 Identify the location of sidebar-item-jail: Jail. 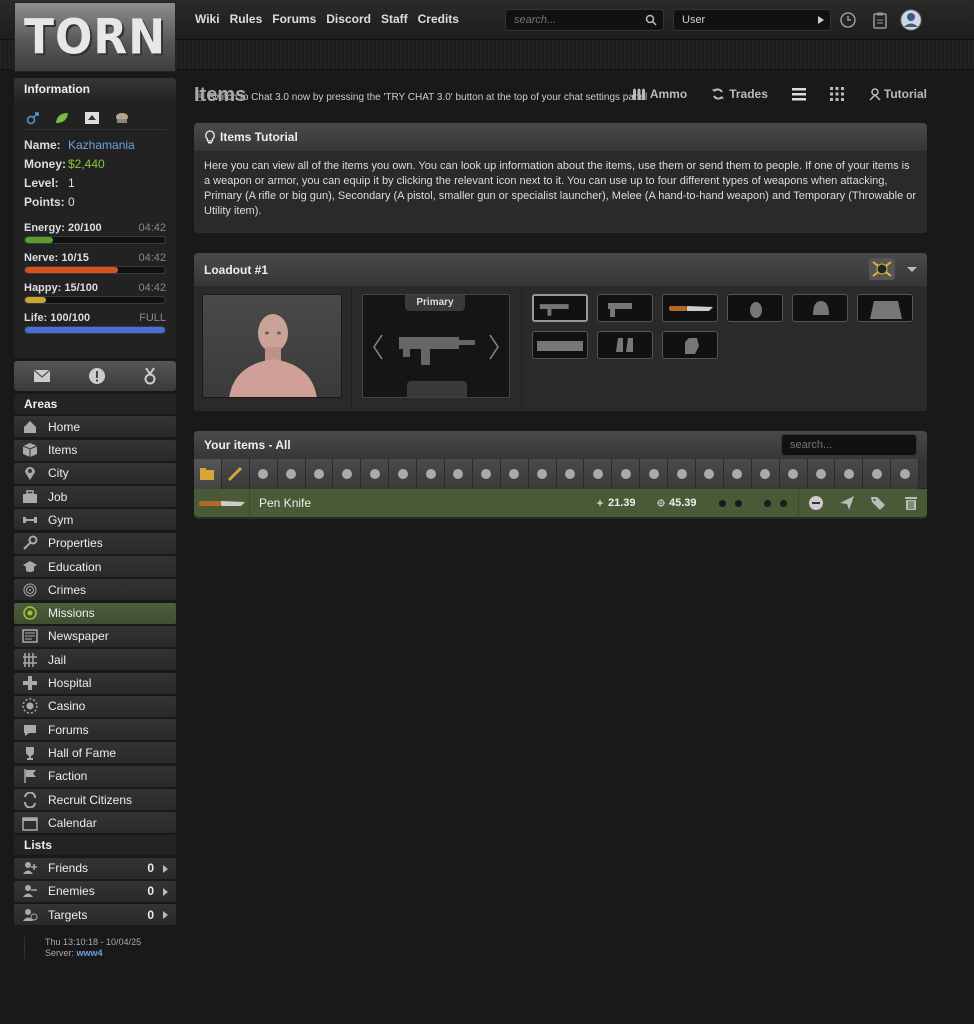
(95, 660).